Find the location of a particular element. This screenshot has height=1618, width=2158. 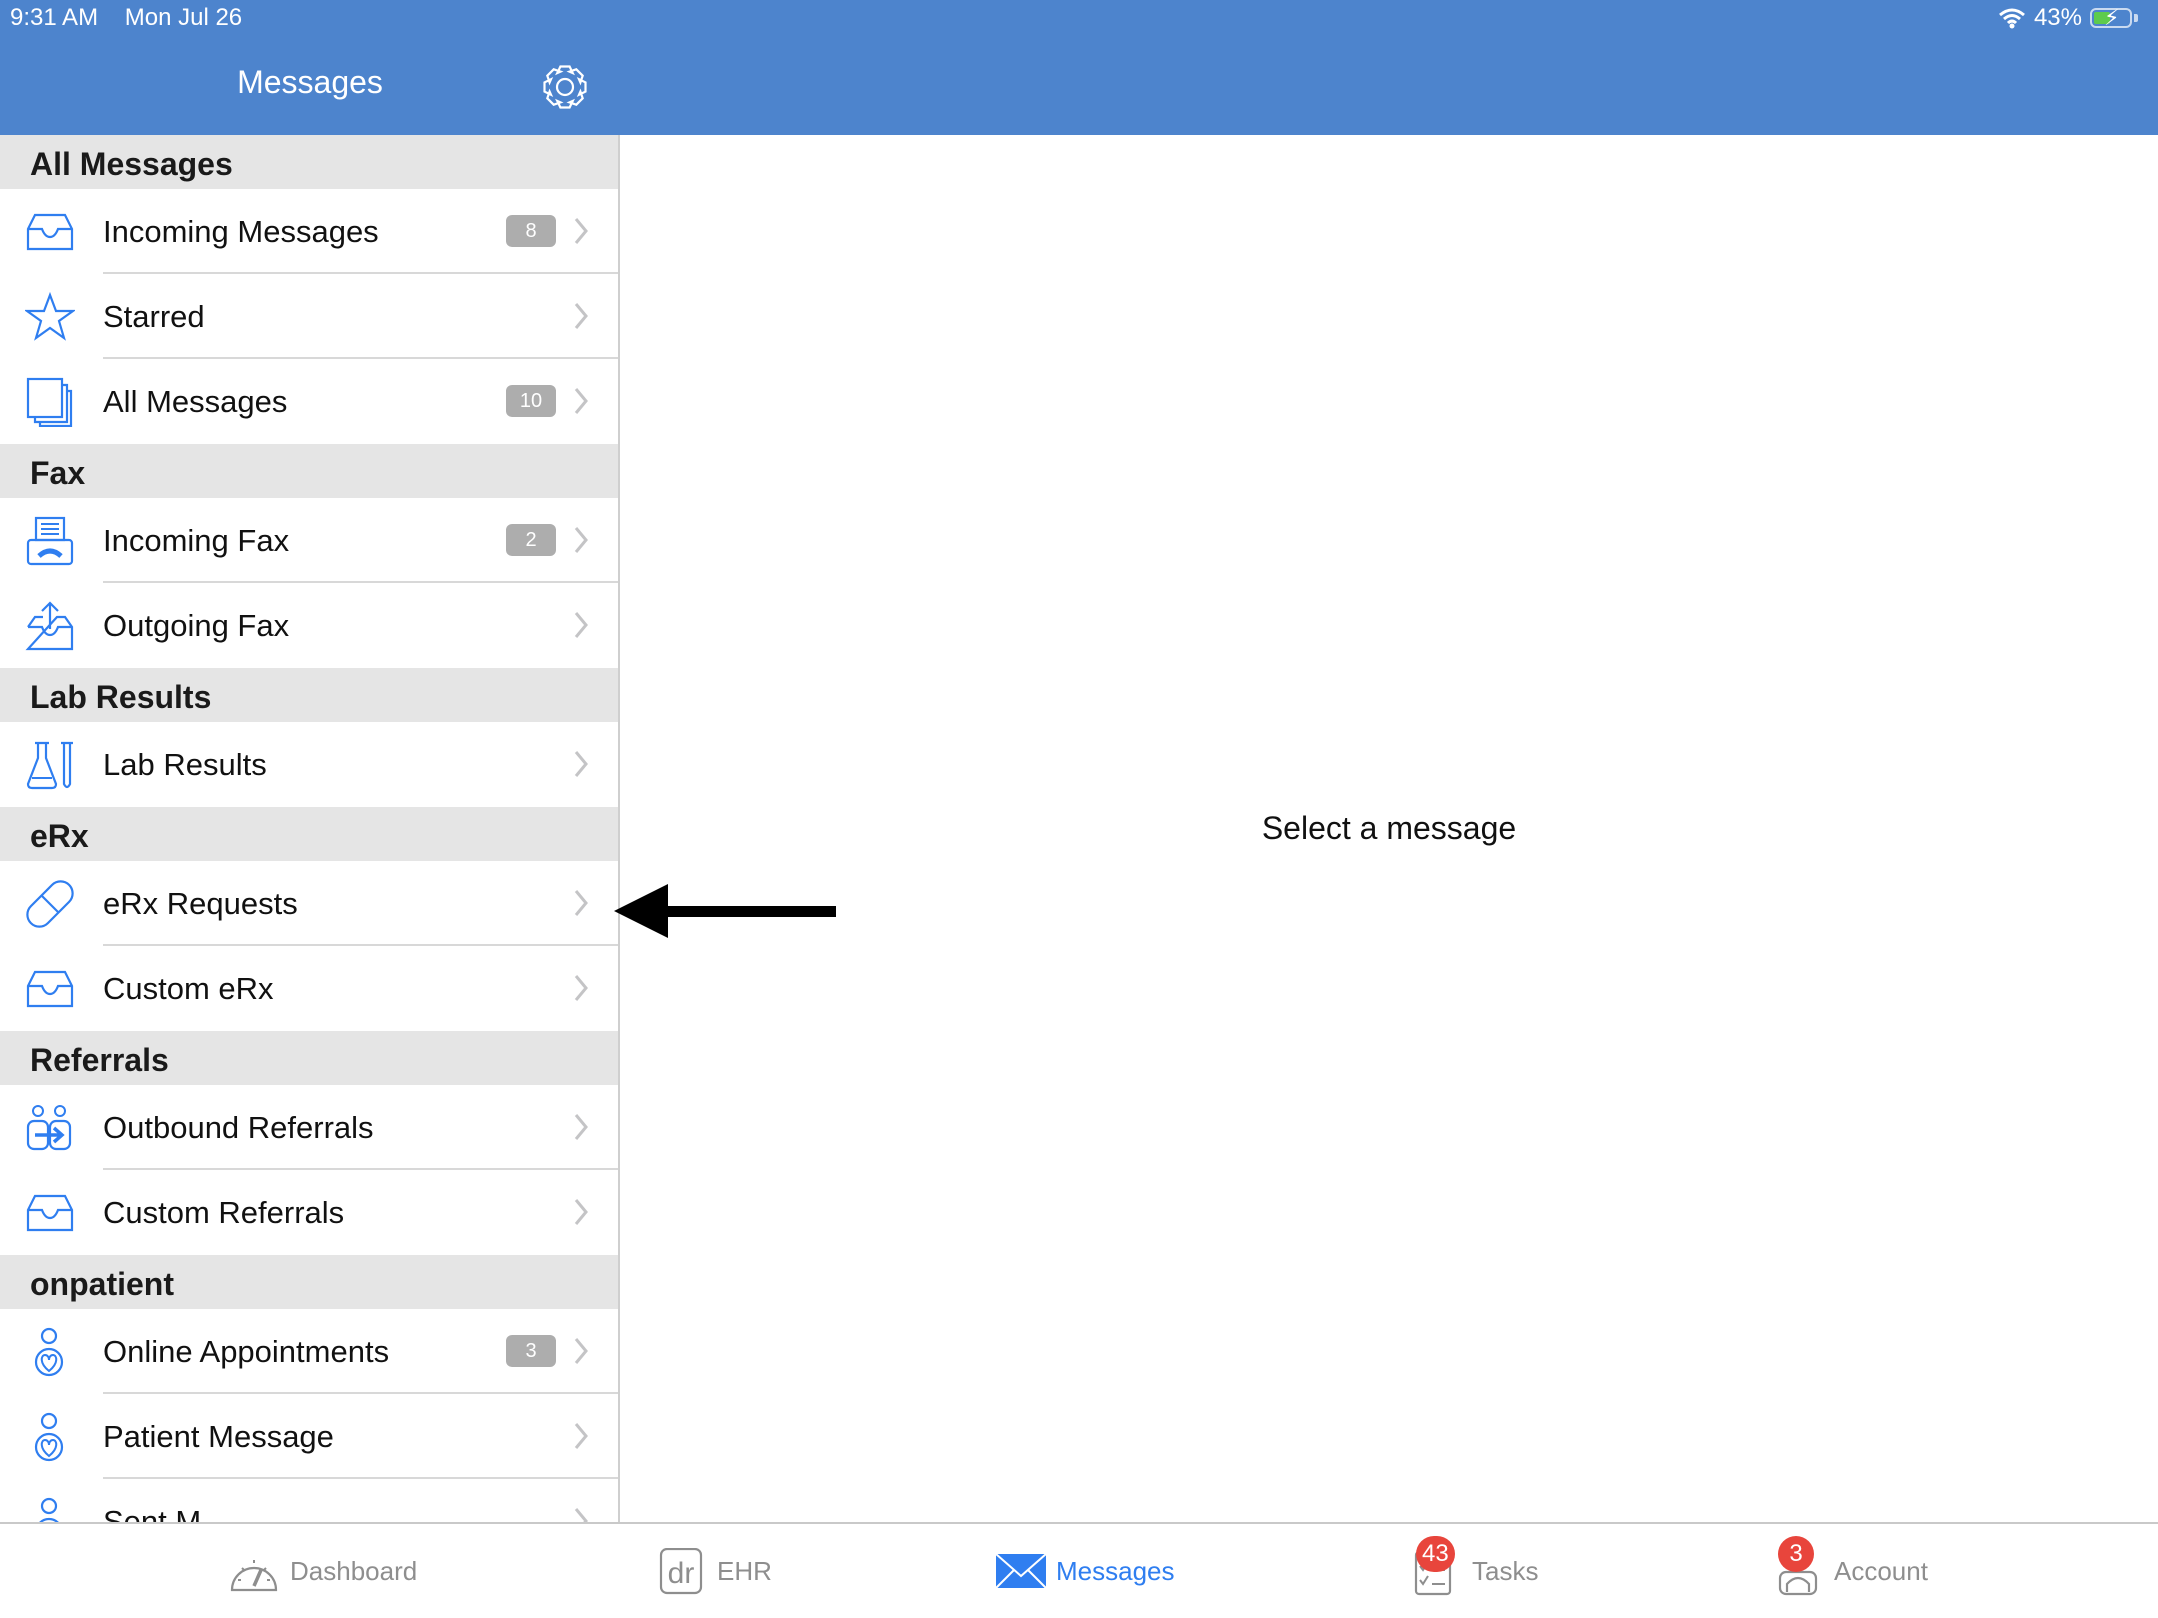

stacked-documents-icon is located at coordinates (49, 402).